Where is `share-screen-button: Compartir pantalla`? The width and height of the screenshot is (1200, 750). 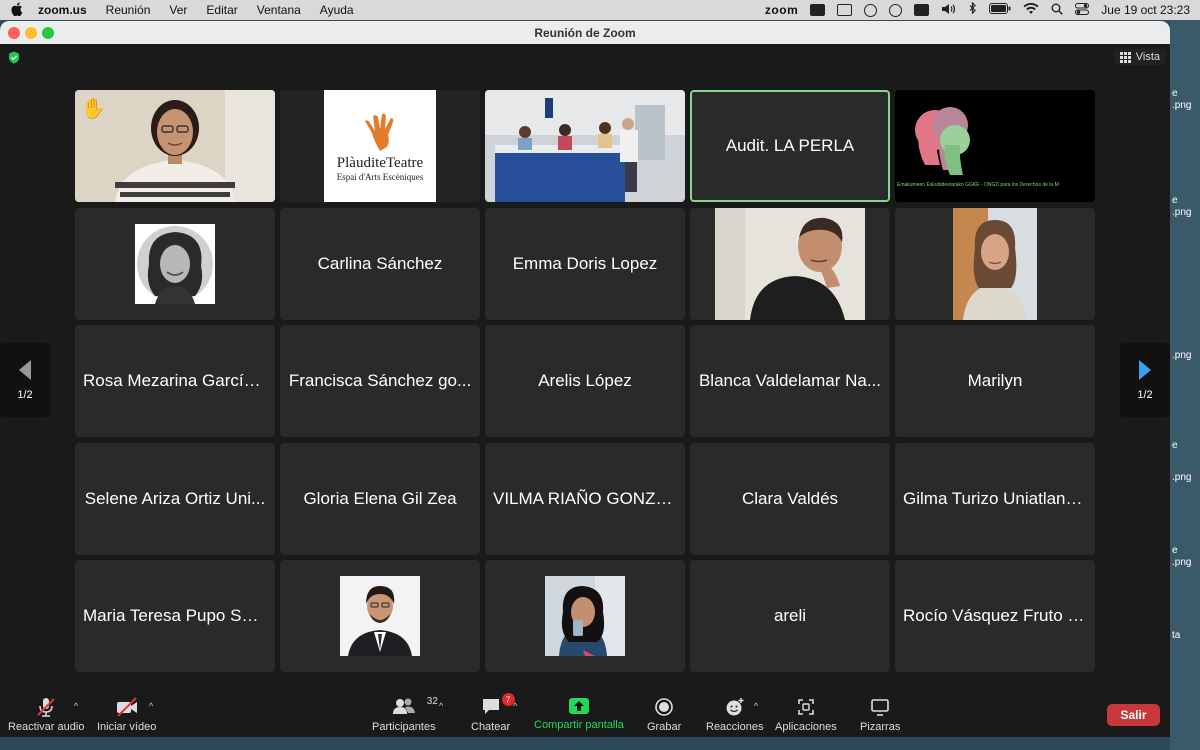
share-screen-button: Compartir pantalla is located at coordinates (579, 714).